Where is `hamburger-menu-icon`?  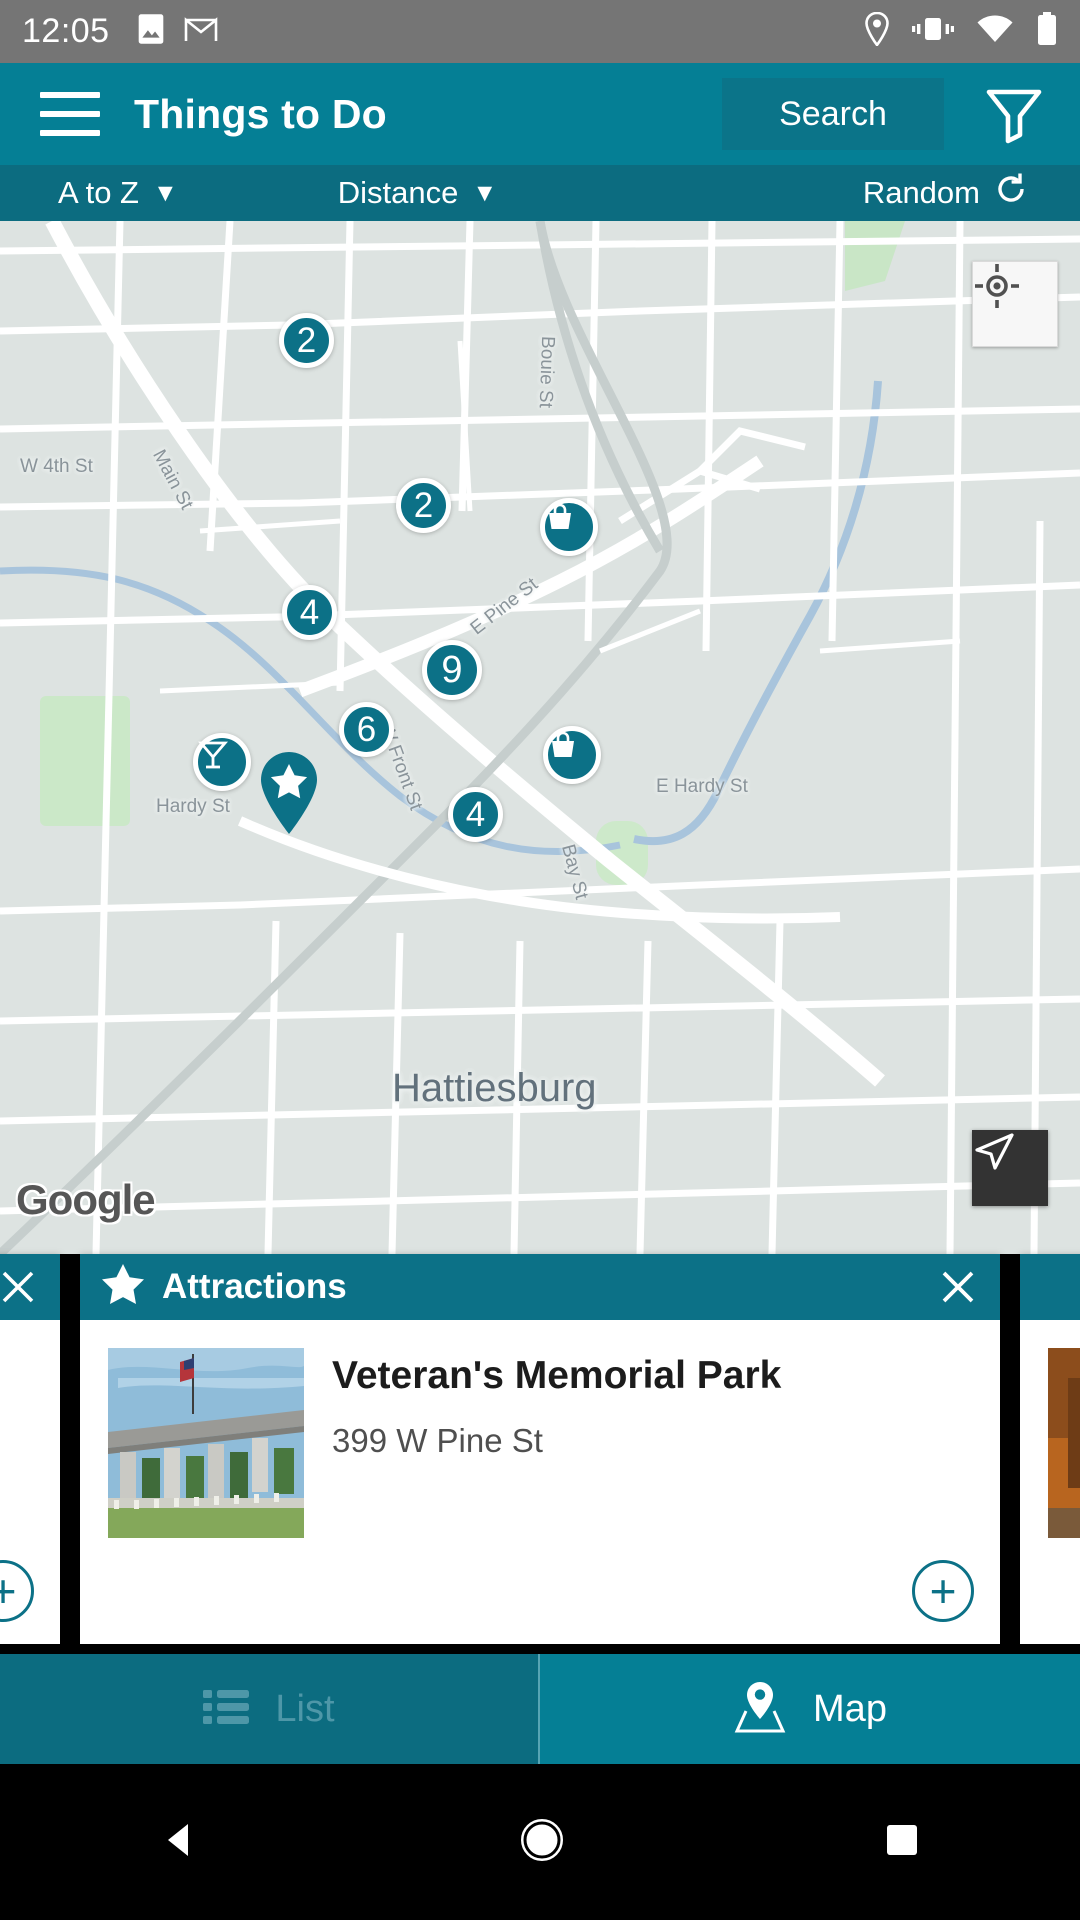 hamburger-menu-icon is located at coordinates (70, 114).